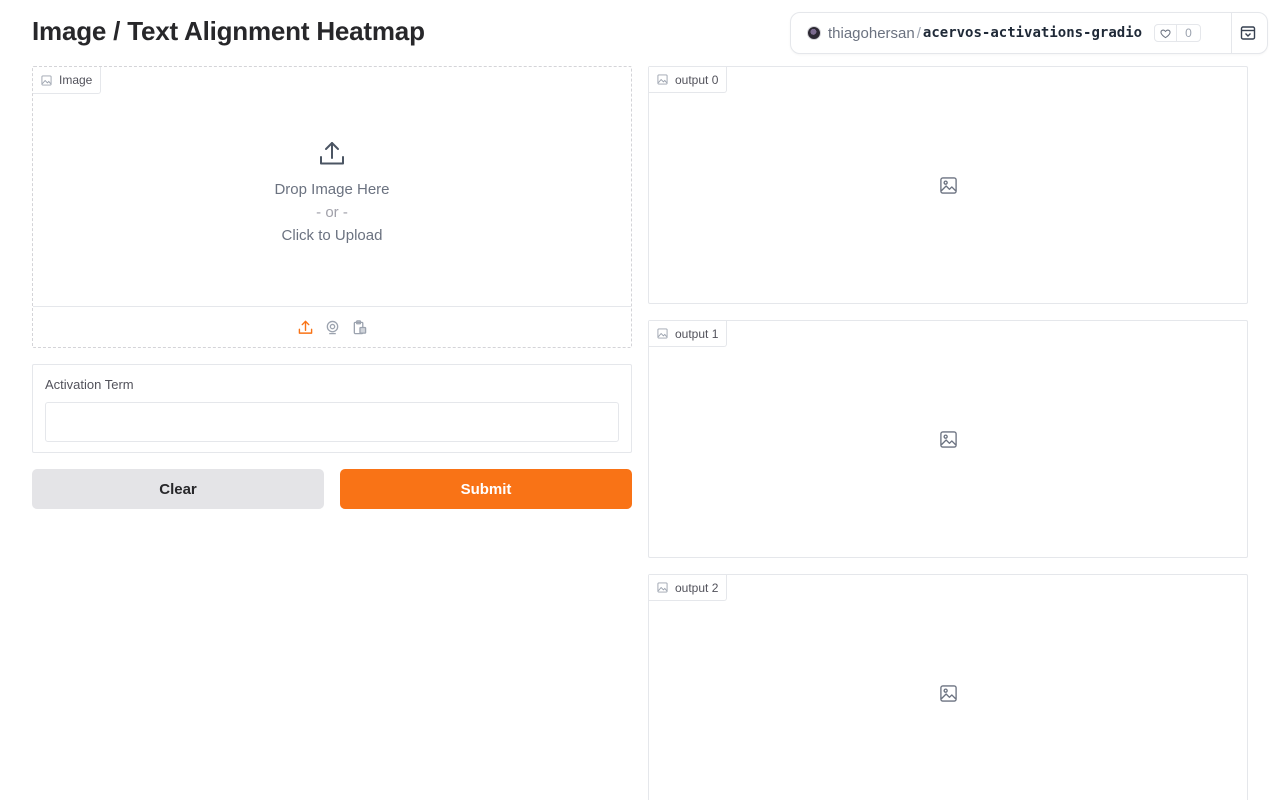 Image resolution: width=1280 pixels, height=800 pixels. What do you see at coordinates (697, 587) in the screenshot?
I see `output-label-text: output 2` at bounding box center [697, 587].